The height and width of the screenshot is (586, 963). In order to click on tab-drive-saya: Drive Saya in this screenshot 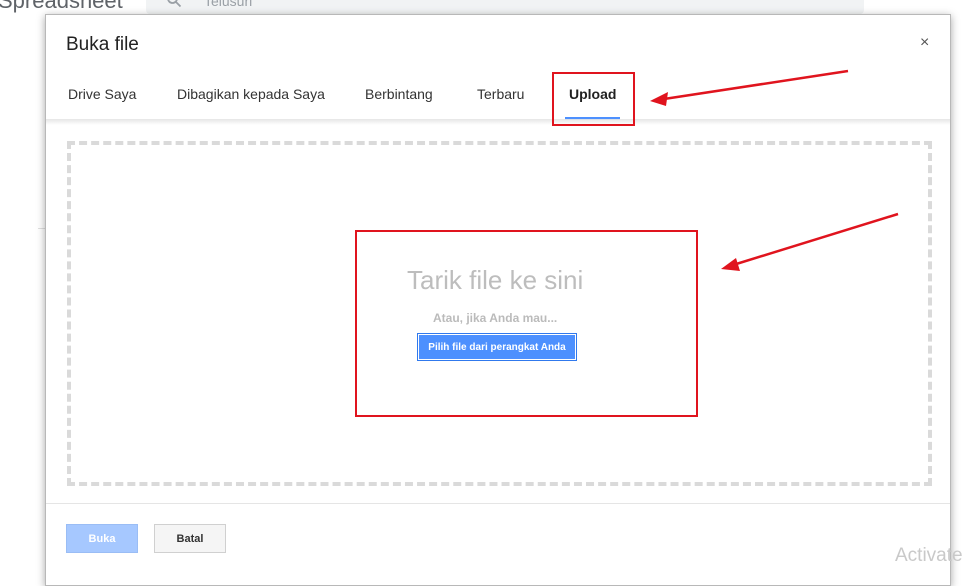, I will do `click(102, 101)`.